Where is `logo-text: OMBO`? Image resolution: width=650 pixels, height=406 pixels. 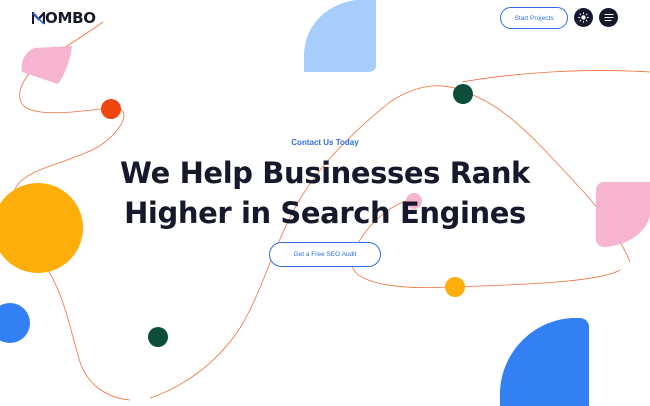 logo-text: OMBO is located at coordinates (70, 18).